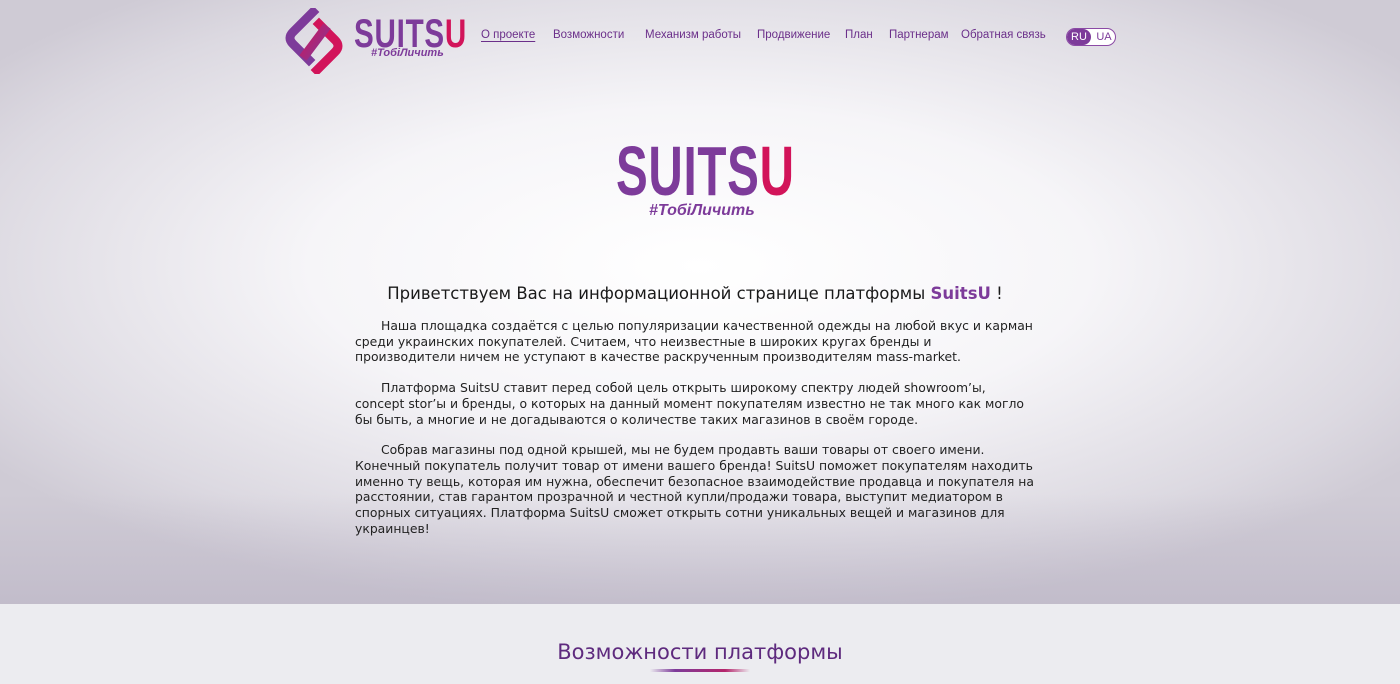 This screenshot has width=1400, height=684. What do you see at coordinates (996, 293) in the screenshot?
I see `welcome-suffix: !` at bounding box center [996, 293].